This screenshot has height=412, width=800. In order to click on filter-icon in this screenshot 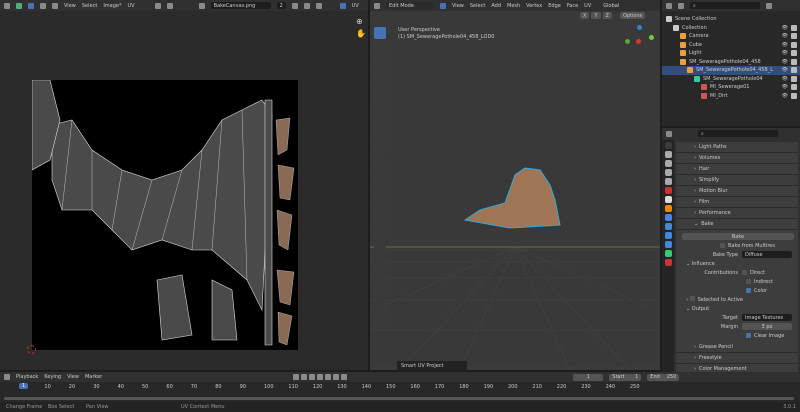, I will do `click(769, 5)`.